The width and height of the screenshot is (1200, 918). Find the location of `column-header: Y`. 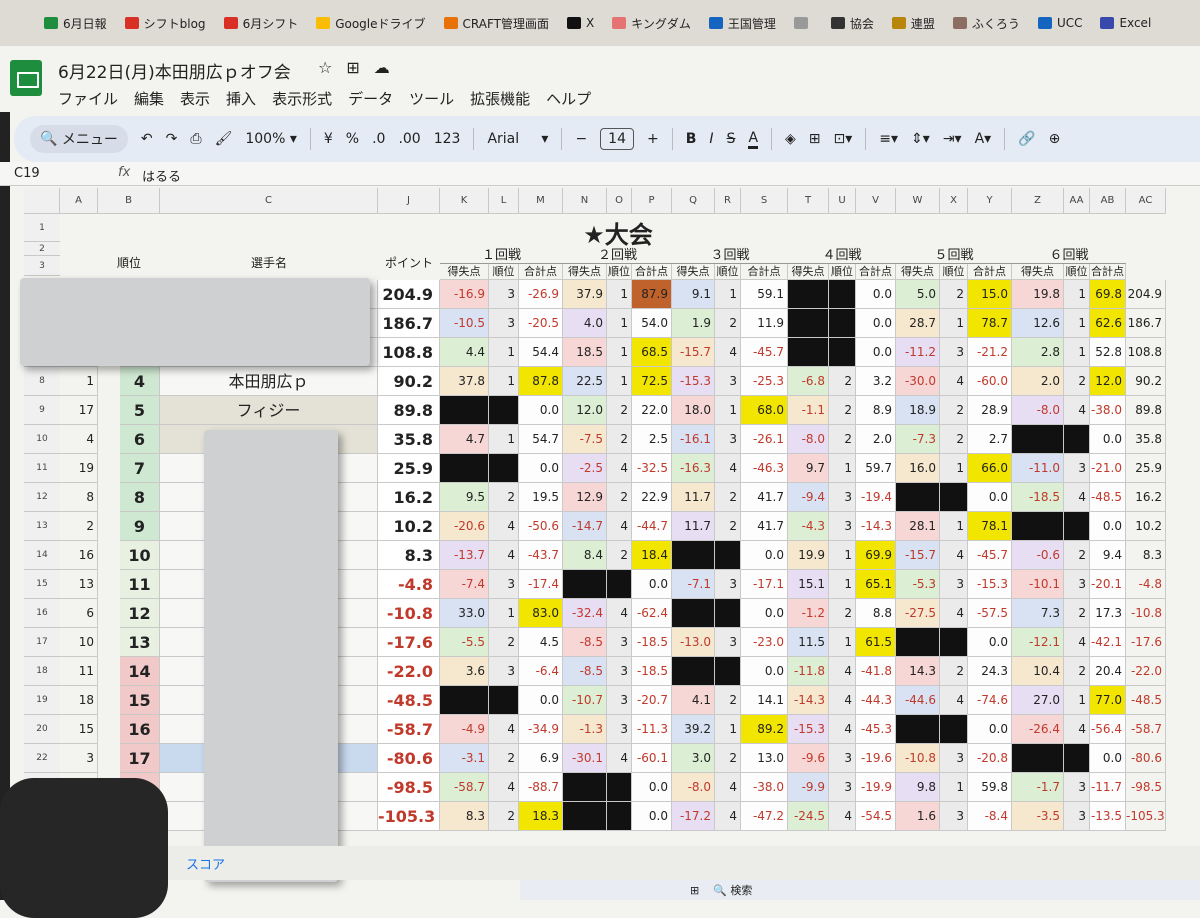

column-header: Y is located at coordinates (990, 201).